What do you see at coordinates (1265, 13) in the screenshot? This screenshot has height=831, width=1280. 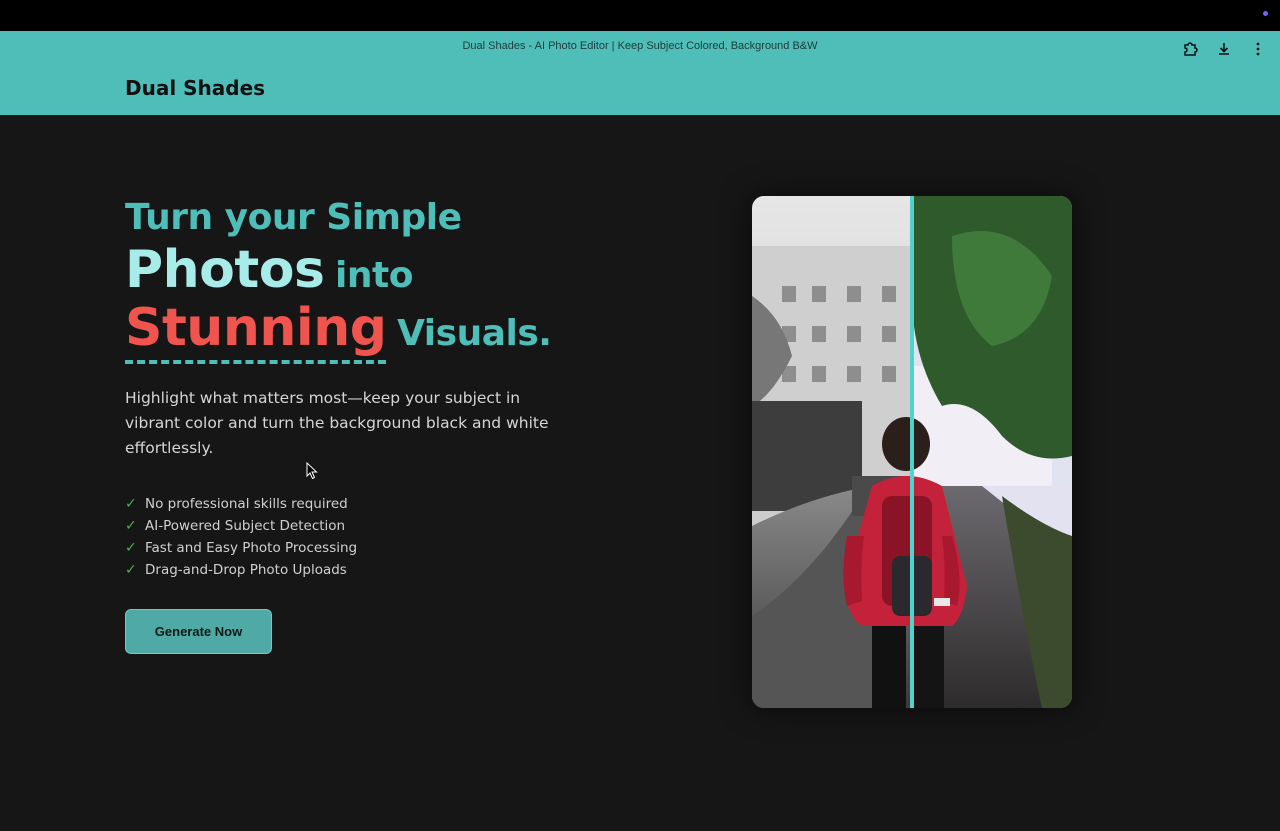 I see `status-dot-icon` at bounding box center [1265, 13].